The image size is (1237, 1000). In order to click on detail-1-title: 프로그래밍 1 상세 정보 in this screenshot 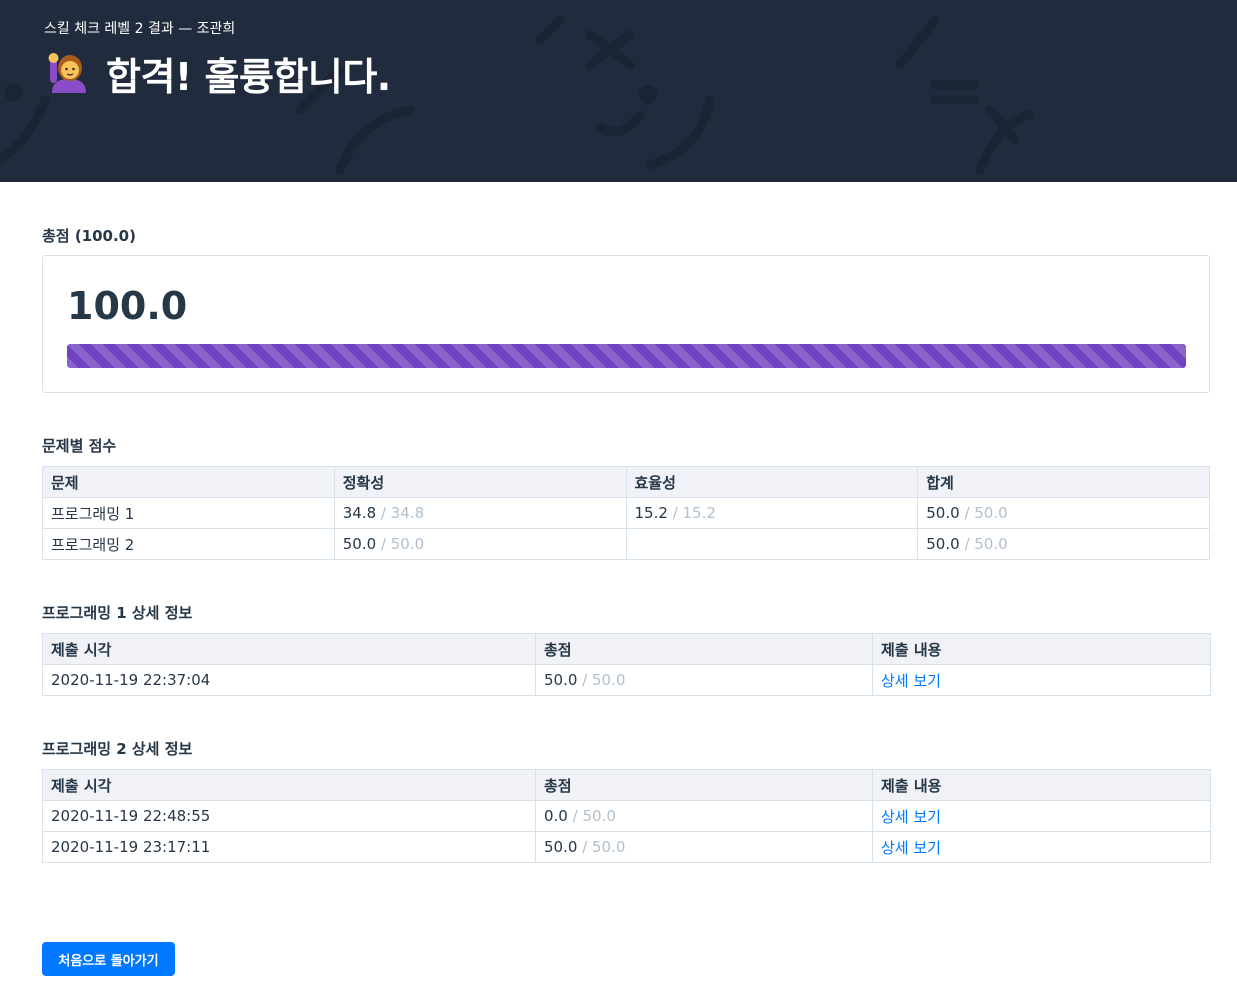, I will do `click(117, 613)`.